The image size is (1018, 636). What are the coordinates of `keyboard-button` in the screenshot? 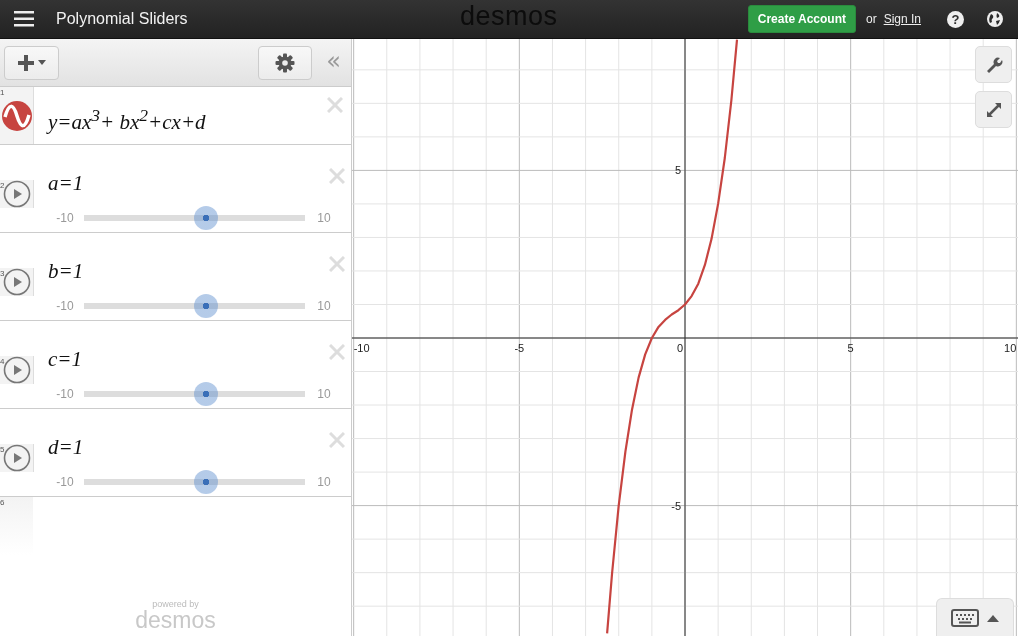 It's located at (975, 617).